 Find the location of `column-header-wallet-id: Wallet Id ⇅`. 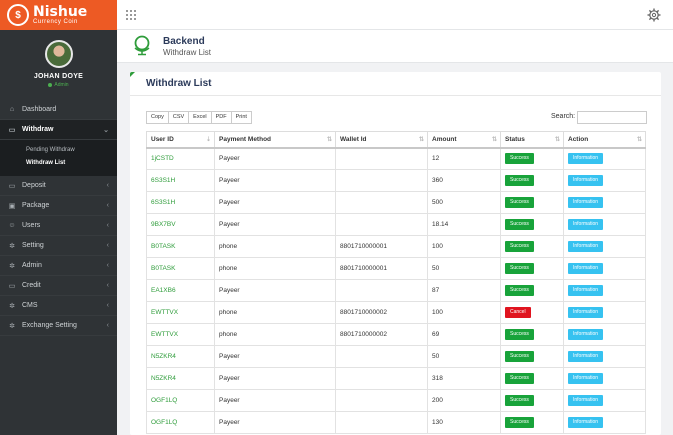

column-header-wallet-id: Wallet Id ⇅ is located at coordinates (381, 140).